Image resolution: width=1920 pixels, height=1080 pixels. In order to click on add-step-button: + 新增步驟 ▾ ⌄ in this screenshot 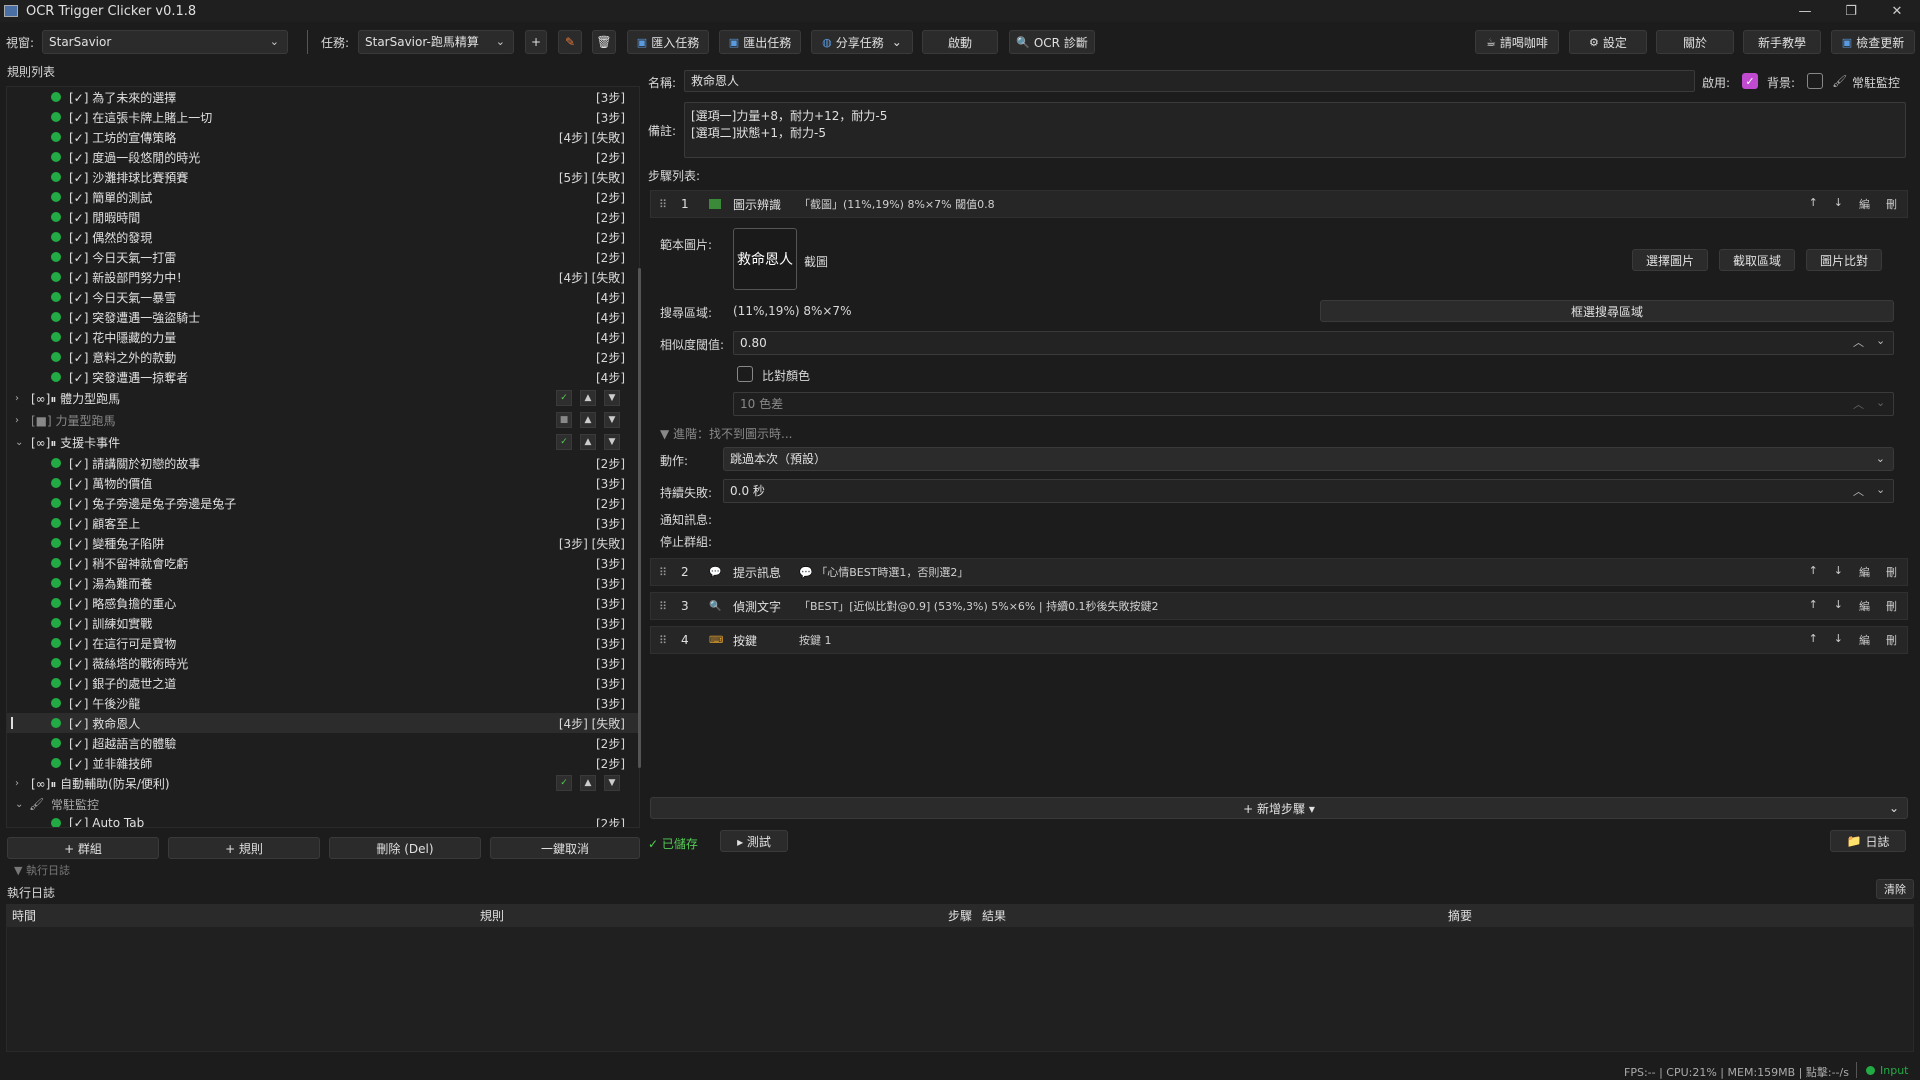, I will do `click(1279, 808)`.